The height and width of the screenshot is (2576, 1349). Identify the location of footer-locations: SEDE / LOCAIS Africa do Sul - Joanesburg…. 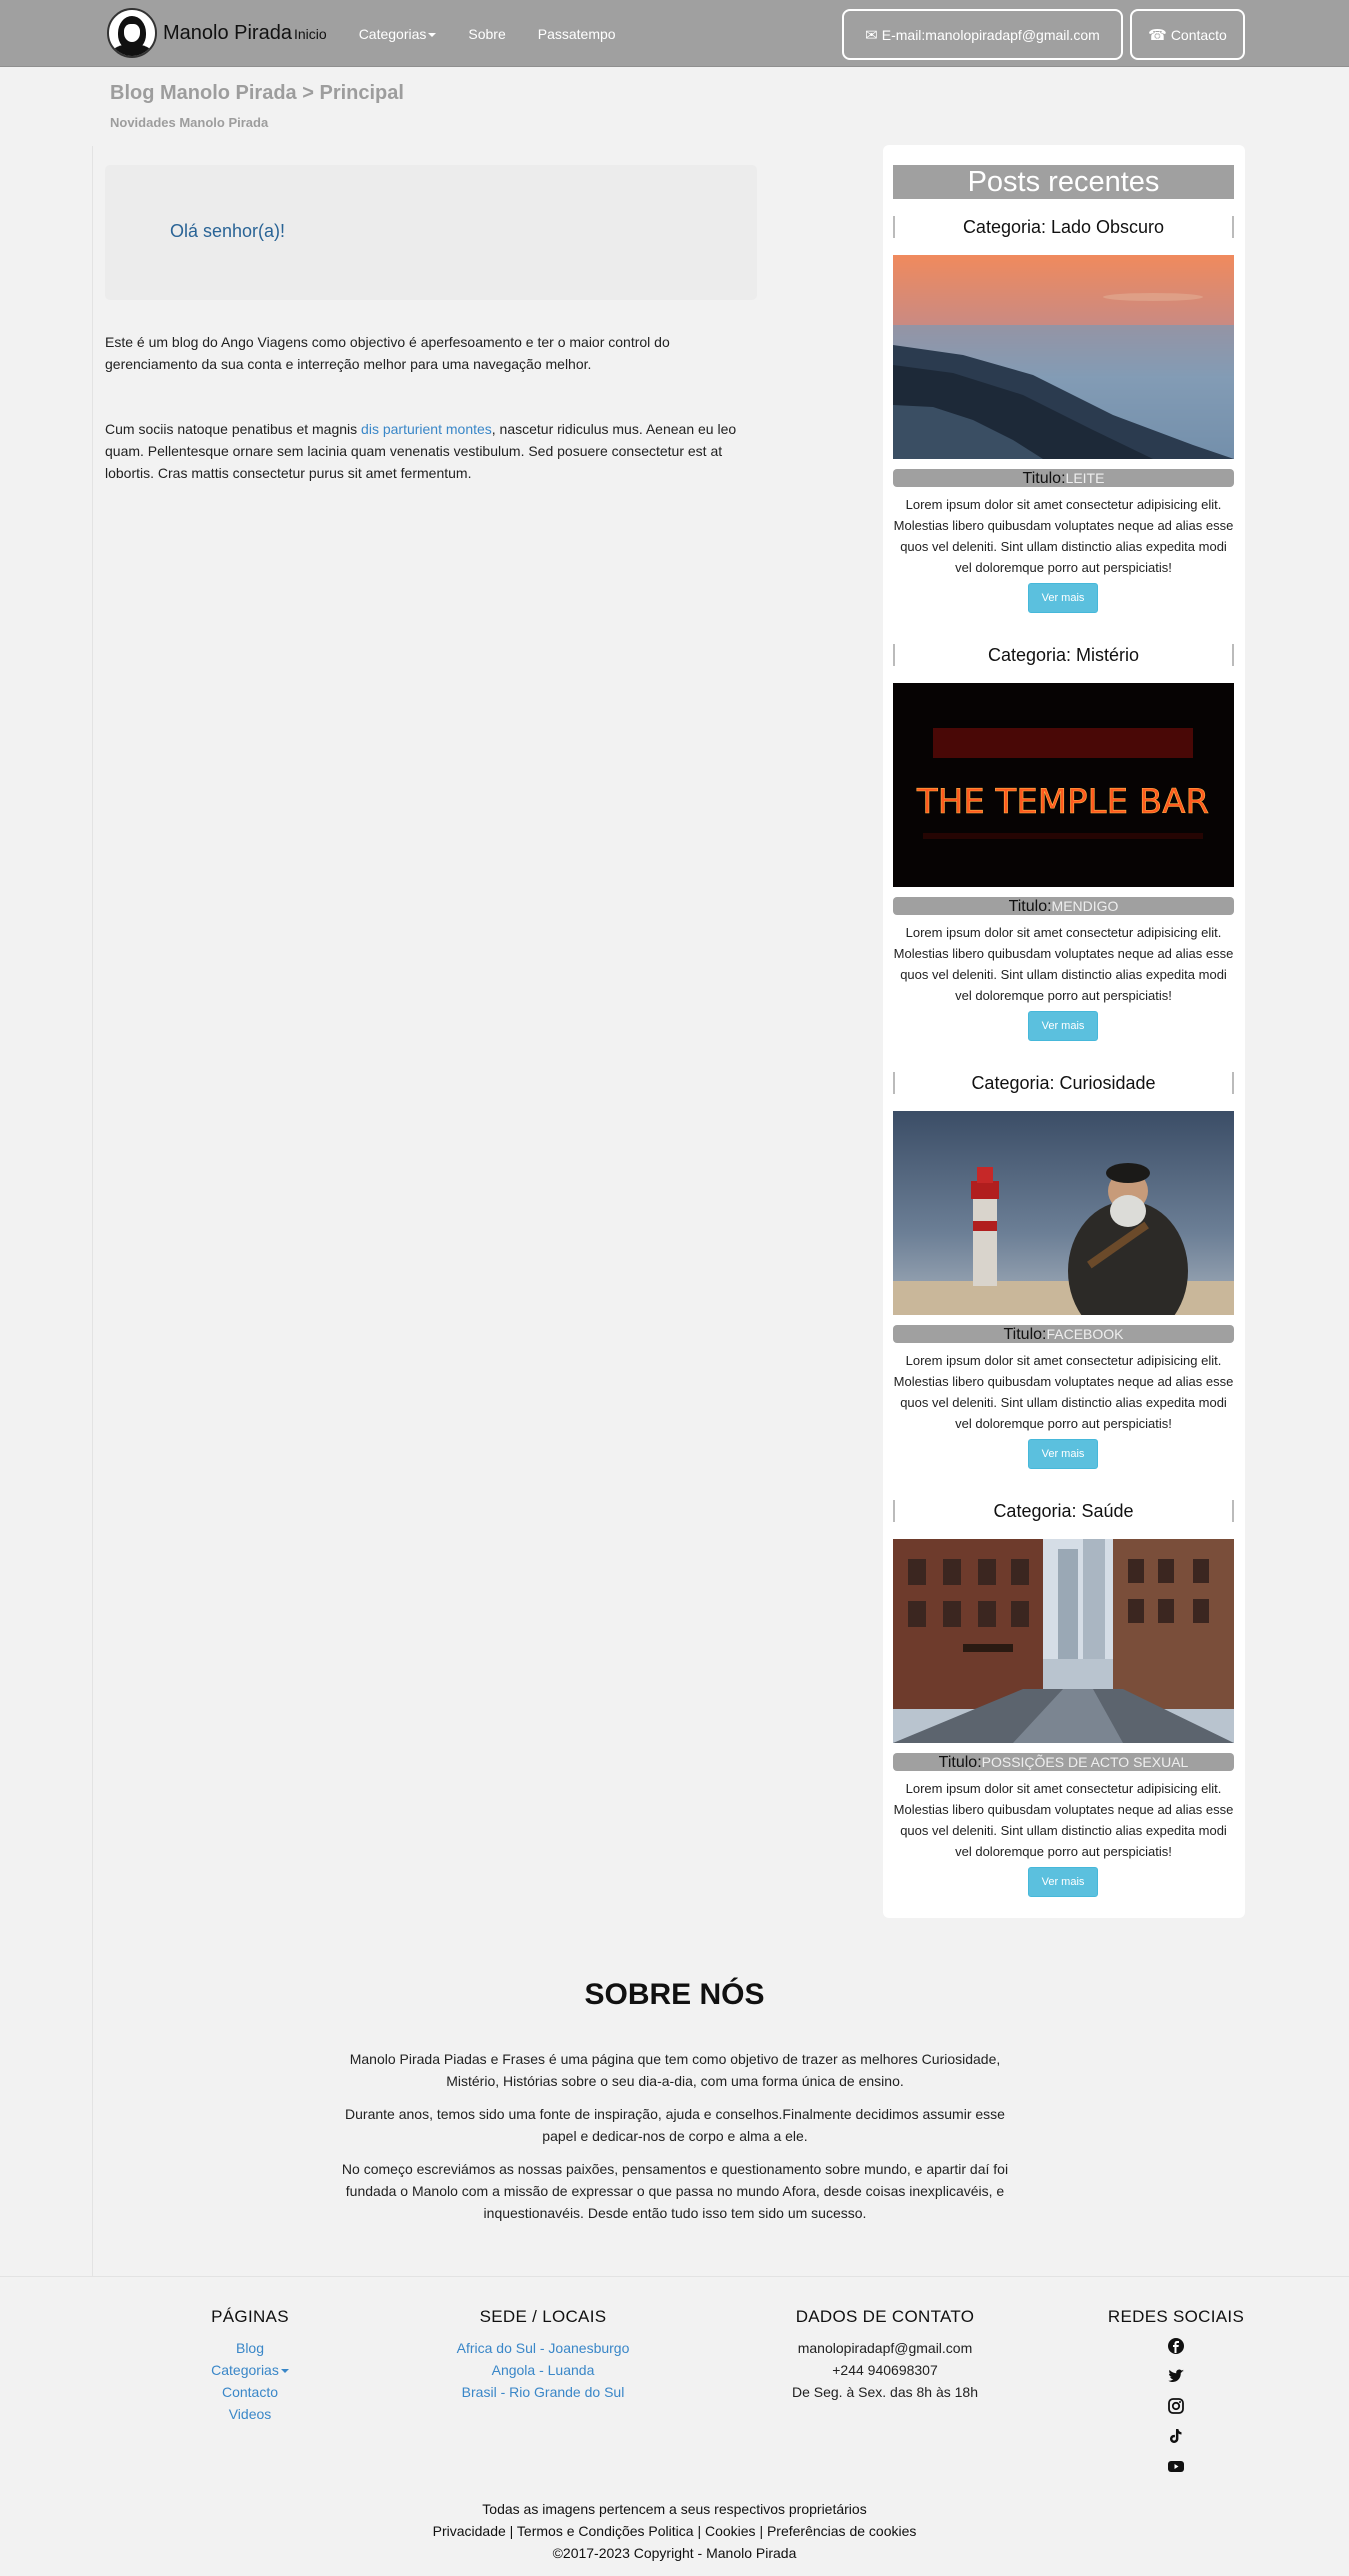
(543, 2355).